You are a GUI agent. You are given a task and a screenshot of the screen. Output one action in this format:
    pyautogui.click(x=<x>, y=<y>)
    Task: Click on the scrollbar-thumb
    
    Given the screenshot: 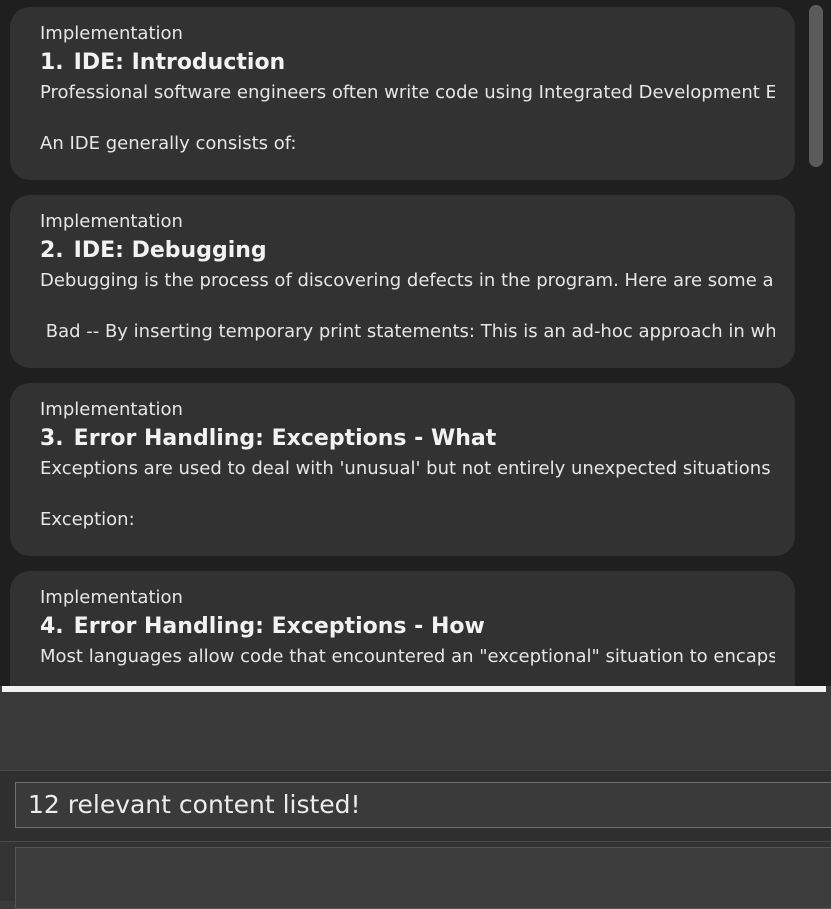 What is the action you would take?
    pyautogui.click(x=816, y=86)
    